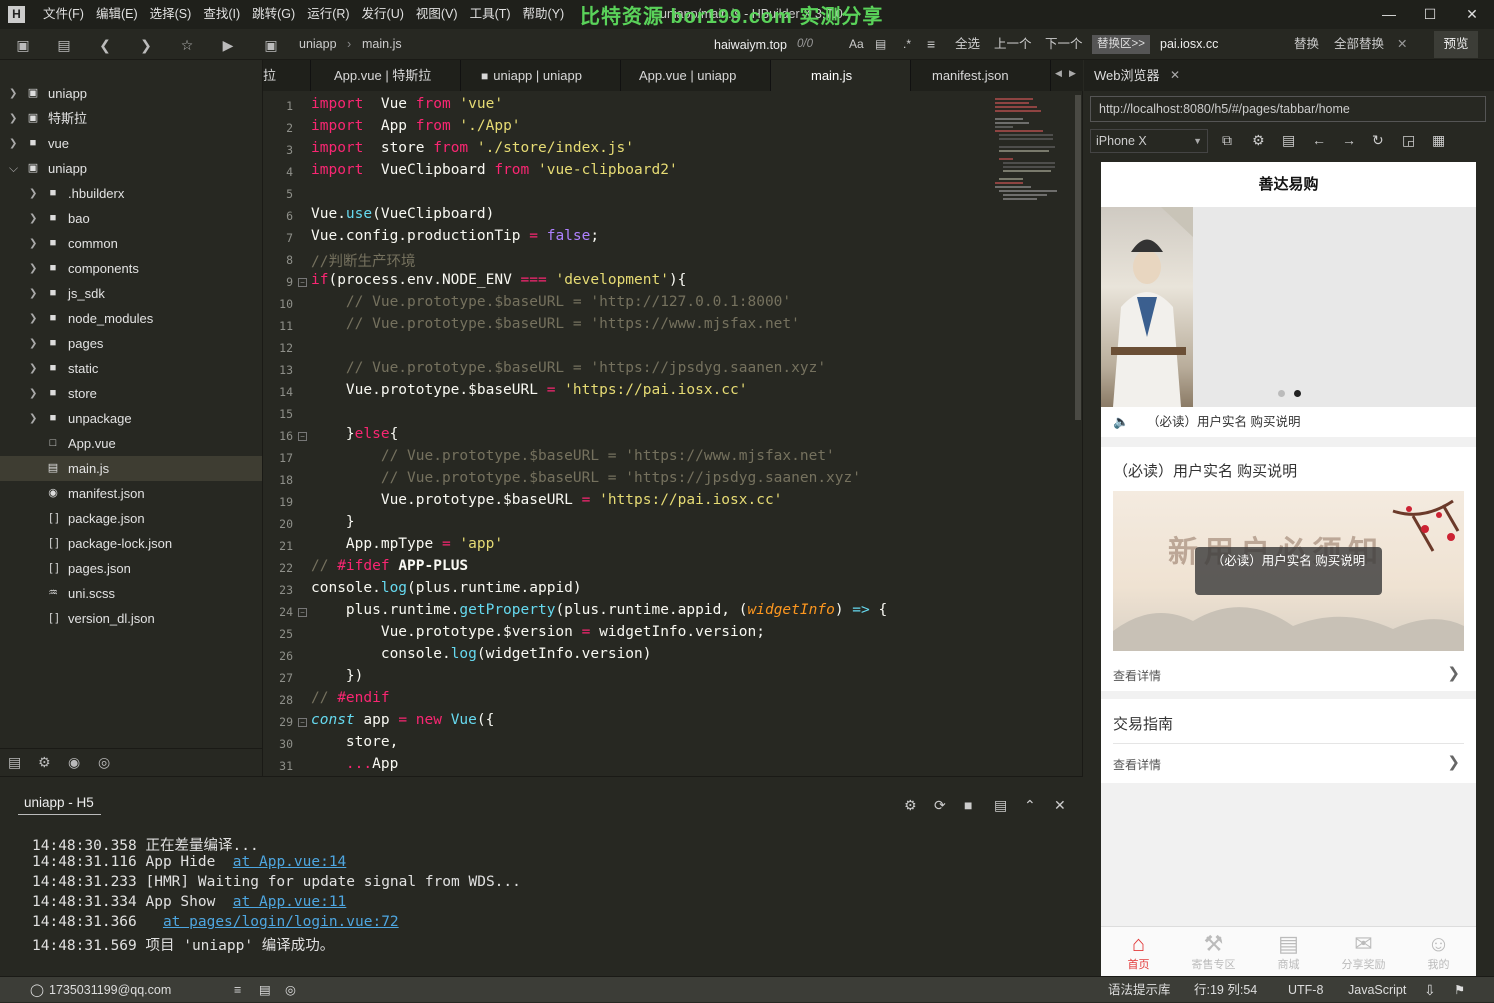  What do you see at coordinates (117, 14) in the screenshot?
I see `menu-item: 编辑(E)` at bounding box center [117, 14].